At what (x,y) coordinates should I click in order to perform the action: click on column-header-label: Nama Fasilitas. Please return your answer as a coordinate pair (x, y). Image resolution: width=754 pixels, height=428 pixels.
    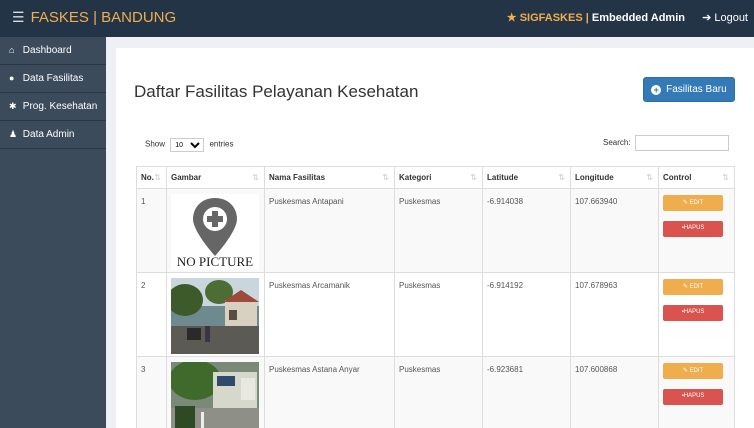
    Looking at the image, I should click on (297, 177).